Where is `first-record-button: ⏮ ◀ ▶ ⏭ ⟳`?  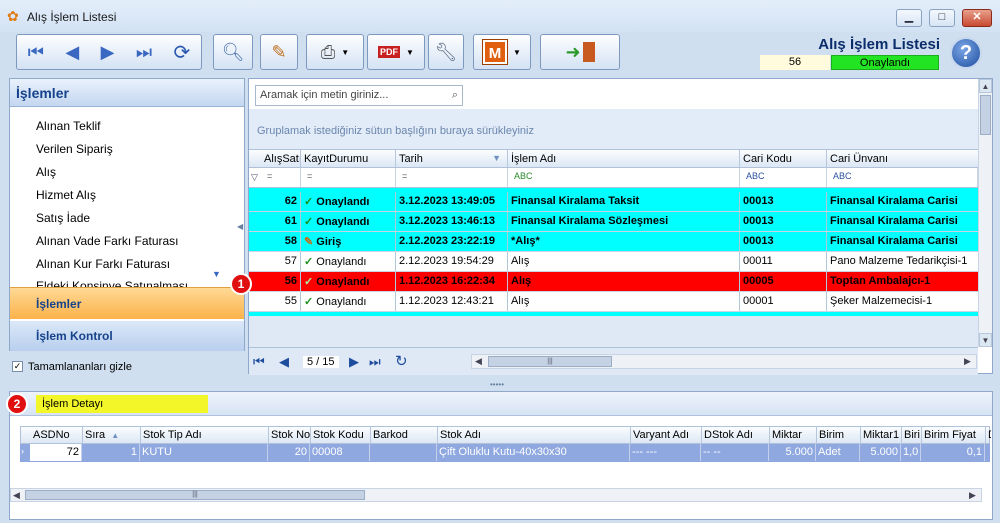
first-record-button: ⏮ ◀ ▶ ⏭ ⟳ is located at coordinates (109, 52).